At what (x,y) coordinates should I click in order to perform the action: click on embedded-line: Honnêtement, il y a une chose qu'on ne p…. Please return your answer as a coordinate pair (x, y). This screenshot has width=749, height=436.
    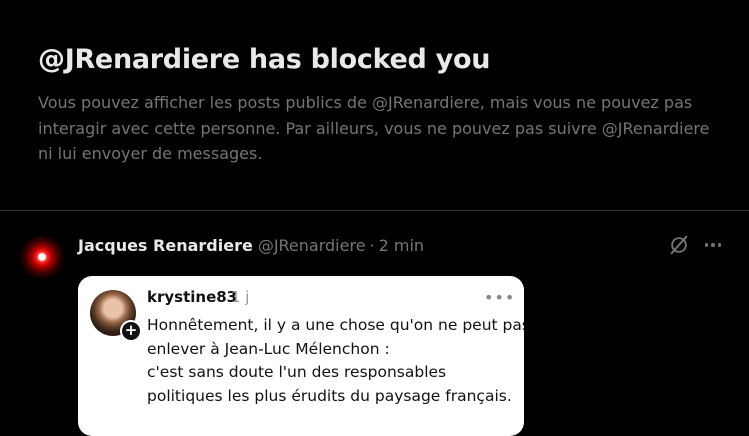
    Looking at the image, I should click on (335, 325).